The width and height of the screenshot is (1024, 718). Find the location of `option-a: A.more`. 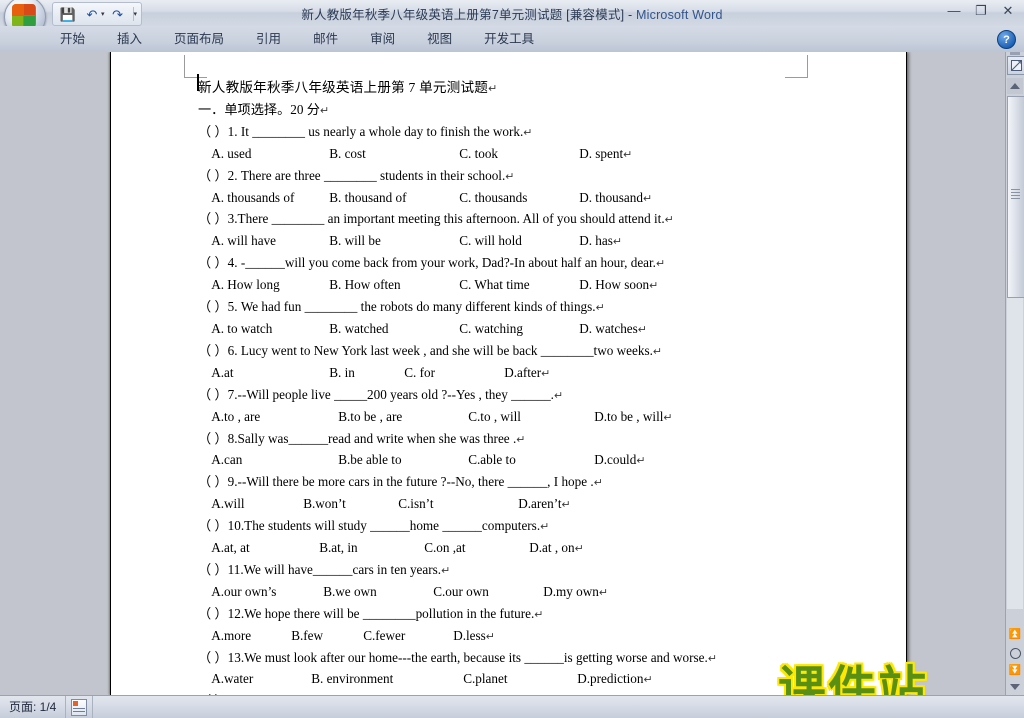

option-a: A.more is located at coordinates (231, 635).